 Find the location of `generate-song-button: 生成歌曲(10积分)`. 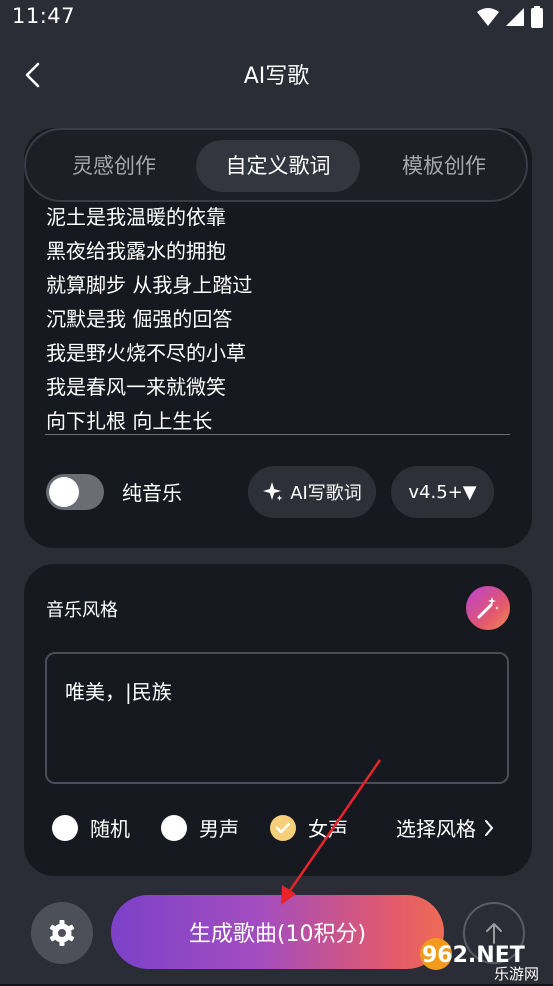

generate-song-button: 生成歌曲(10积分) is located at coordinates (277, 932).